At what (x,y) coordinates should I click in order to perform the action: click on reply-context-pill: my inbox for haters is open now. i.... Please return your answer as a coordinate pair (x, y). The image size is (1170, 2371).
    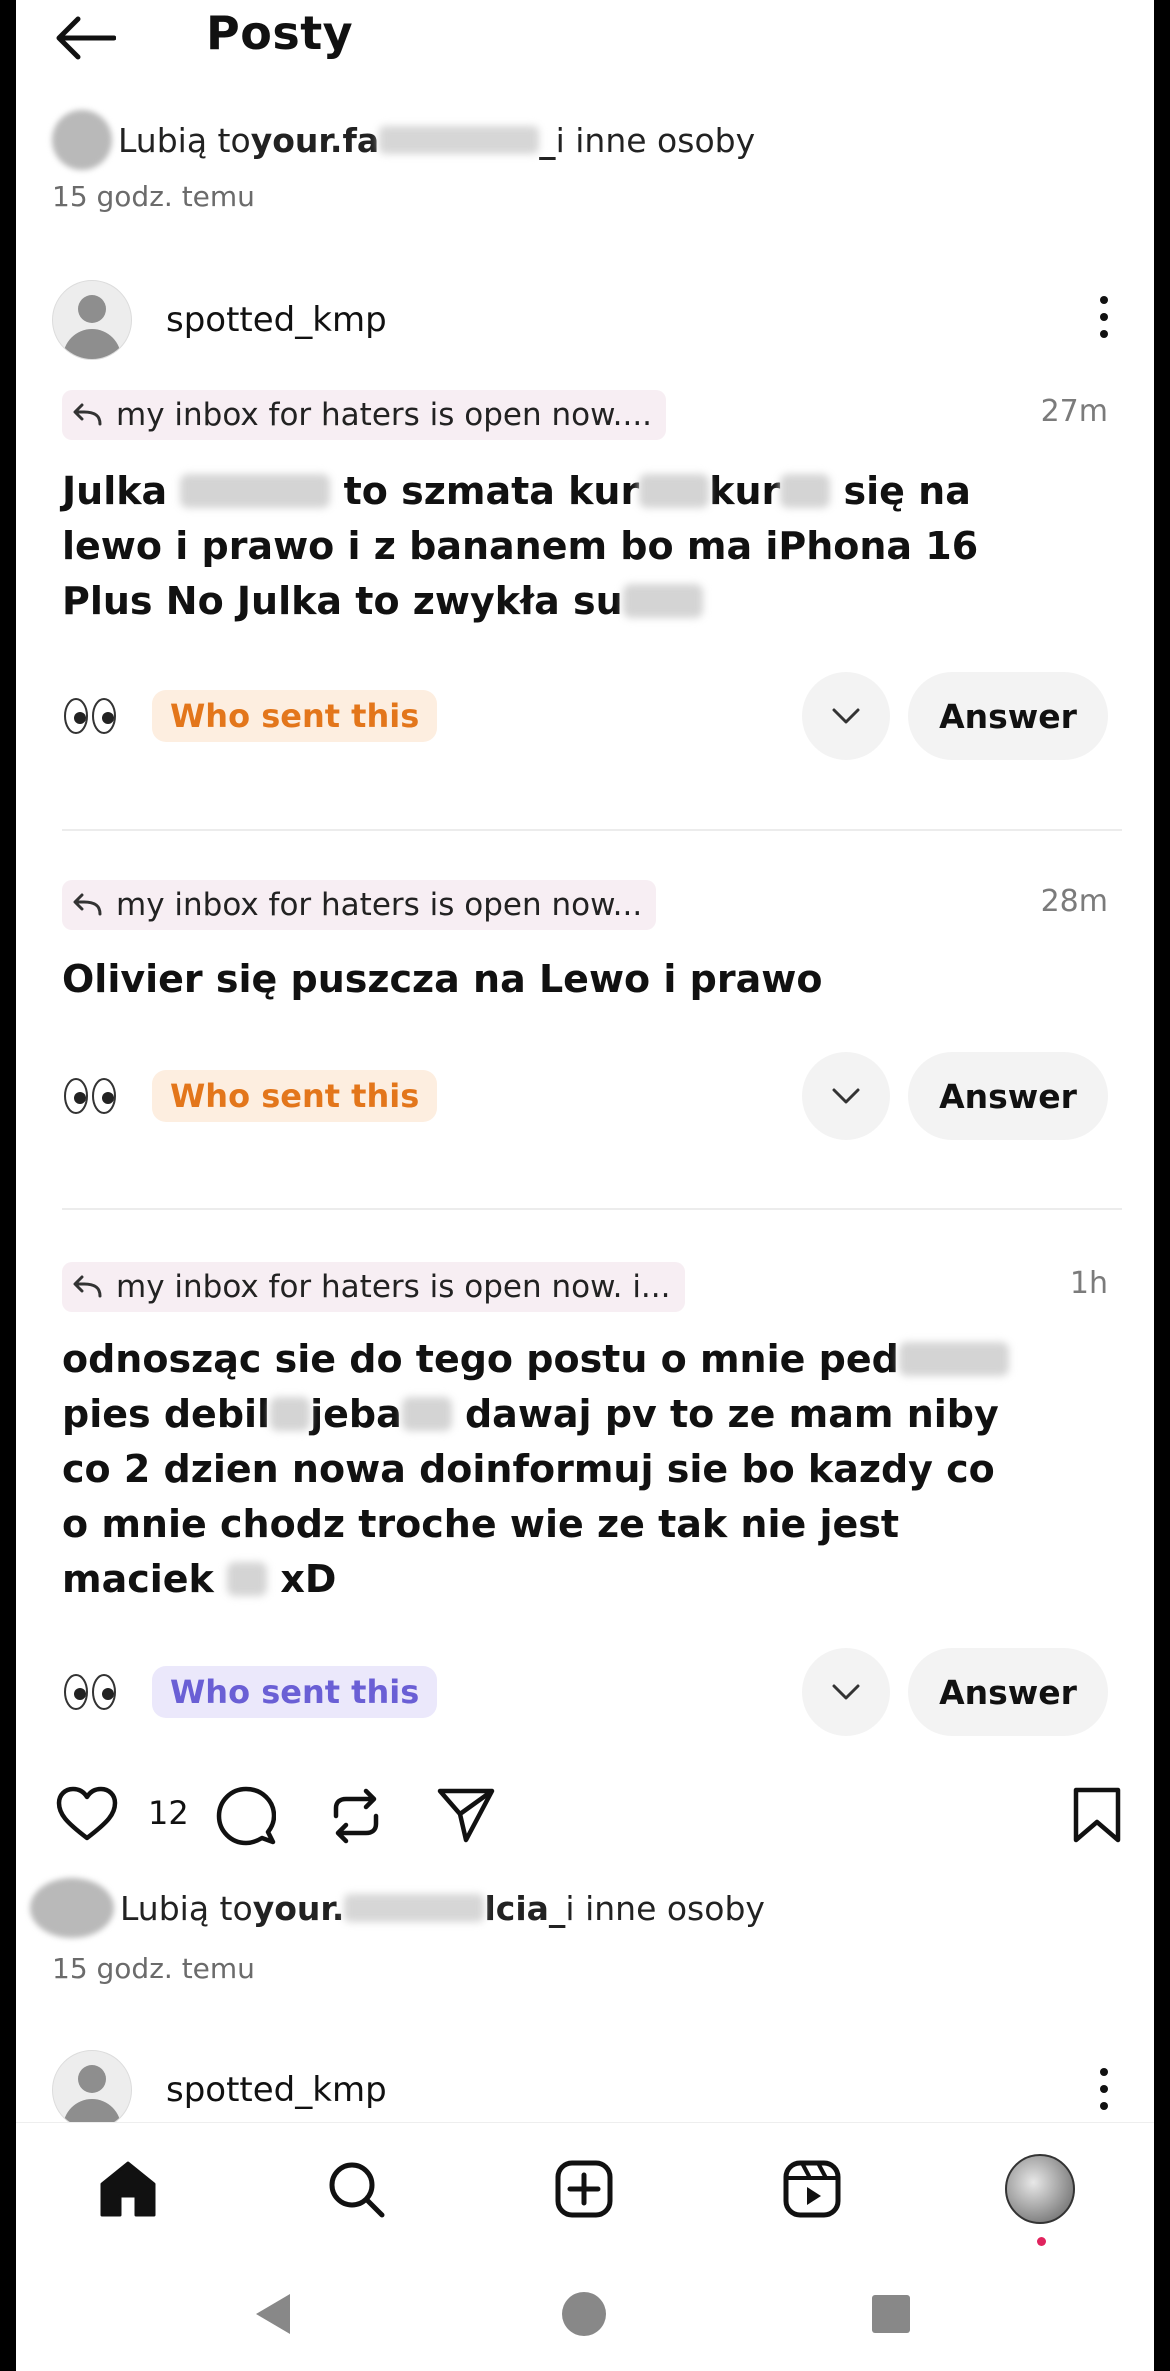
    Looking at the image, I should click on (373, 1287).